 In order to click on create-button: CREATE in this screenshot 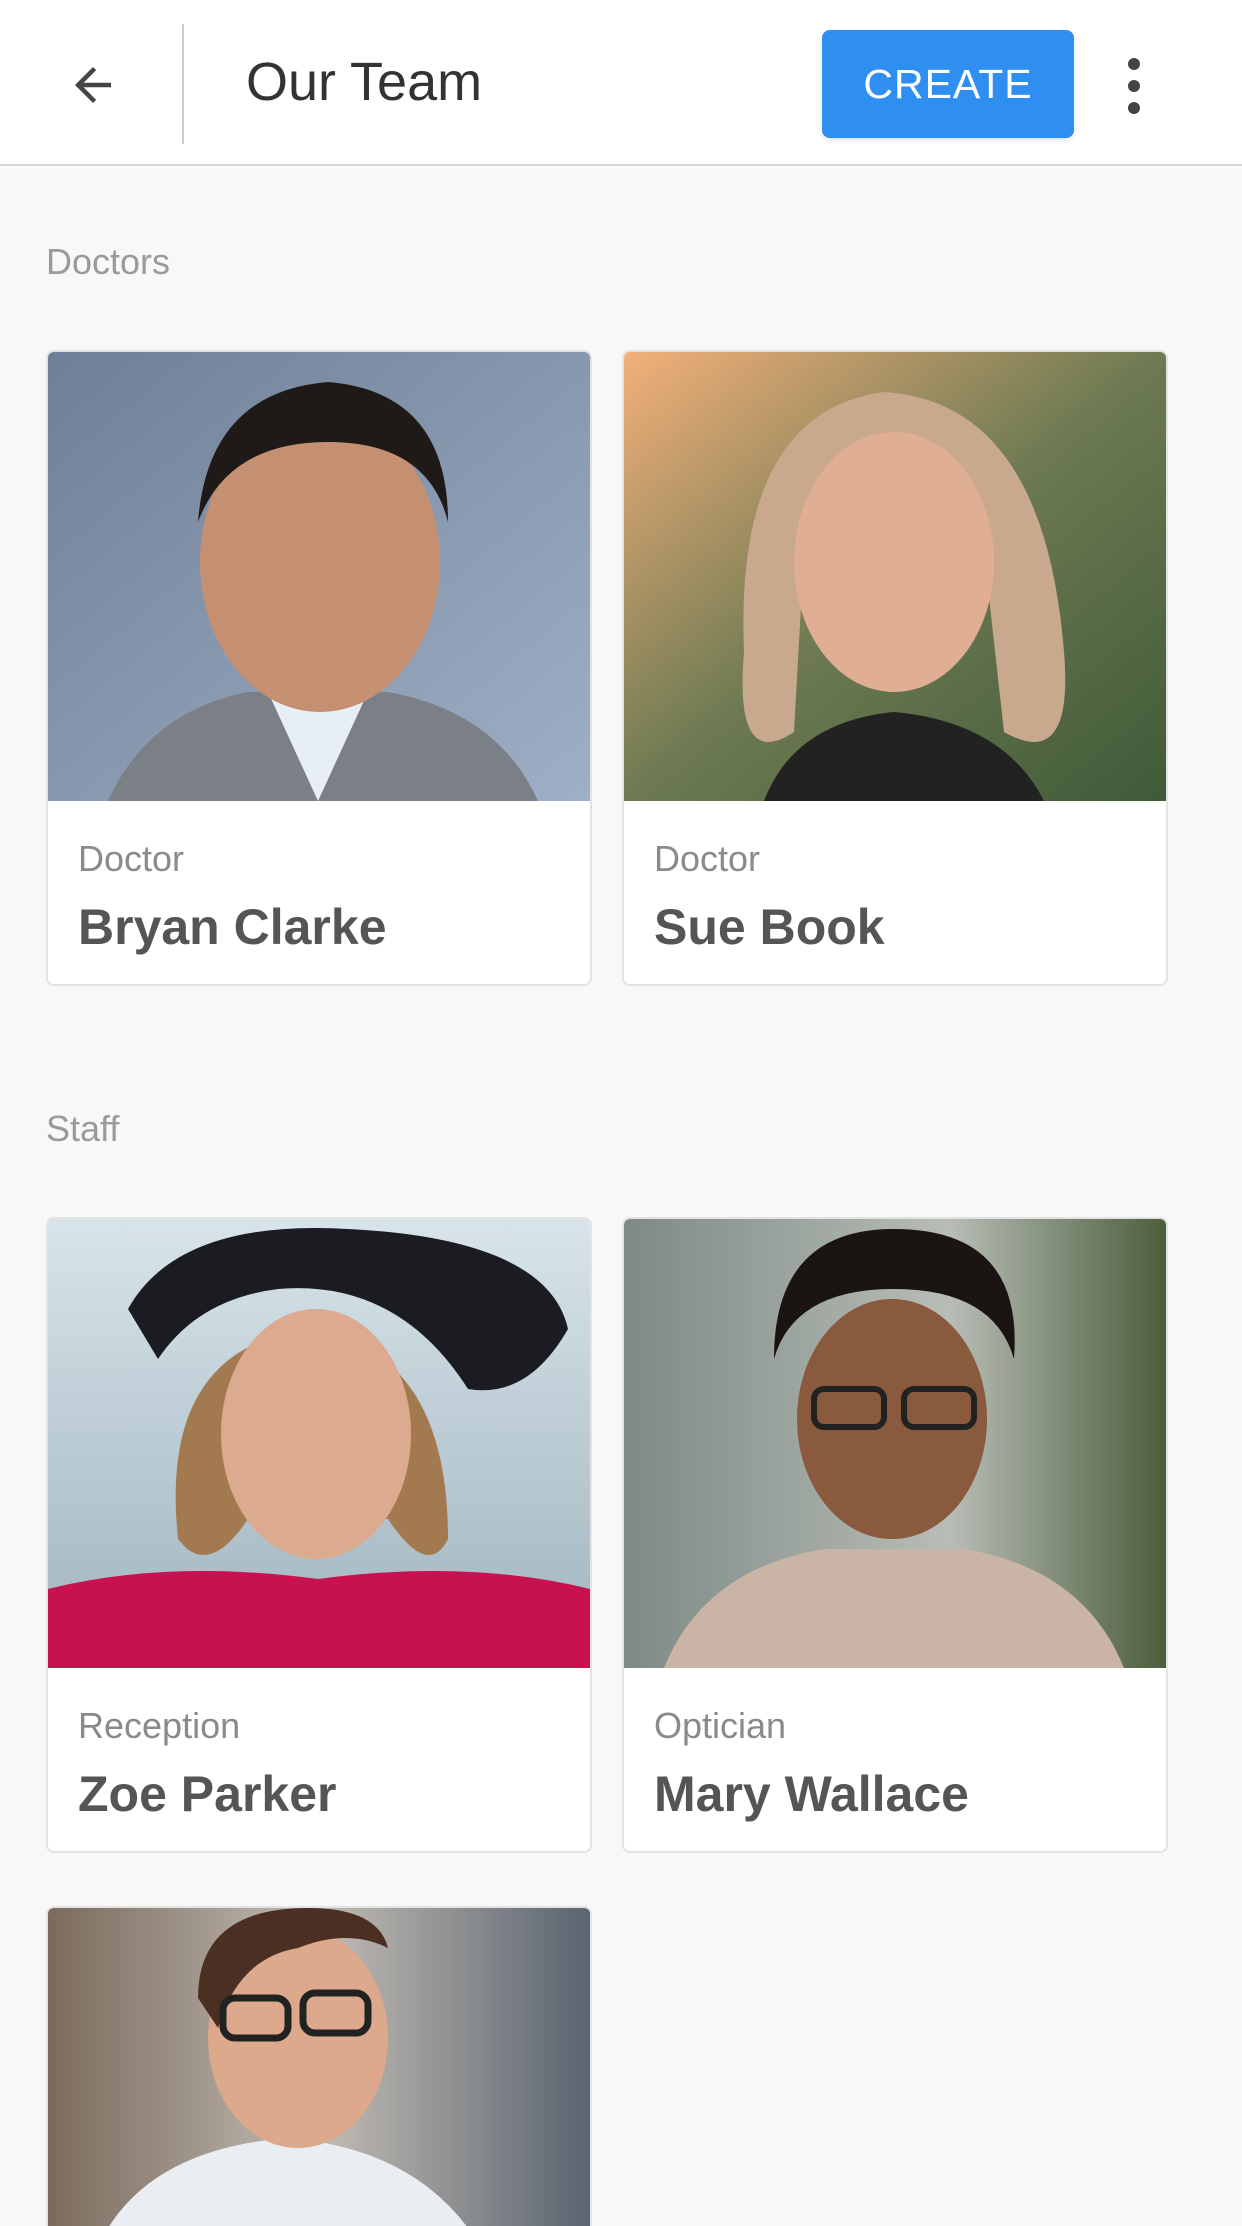, I will do `click(948, 84)`.